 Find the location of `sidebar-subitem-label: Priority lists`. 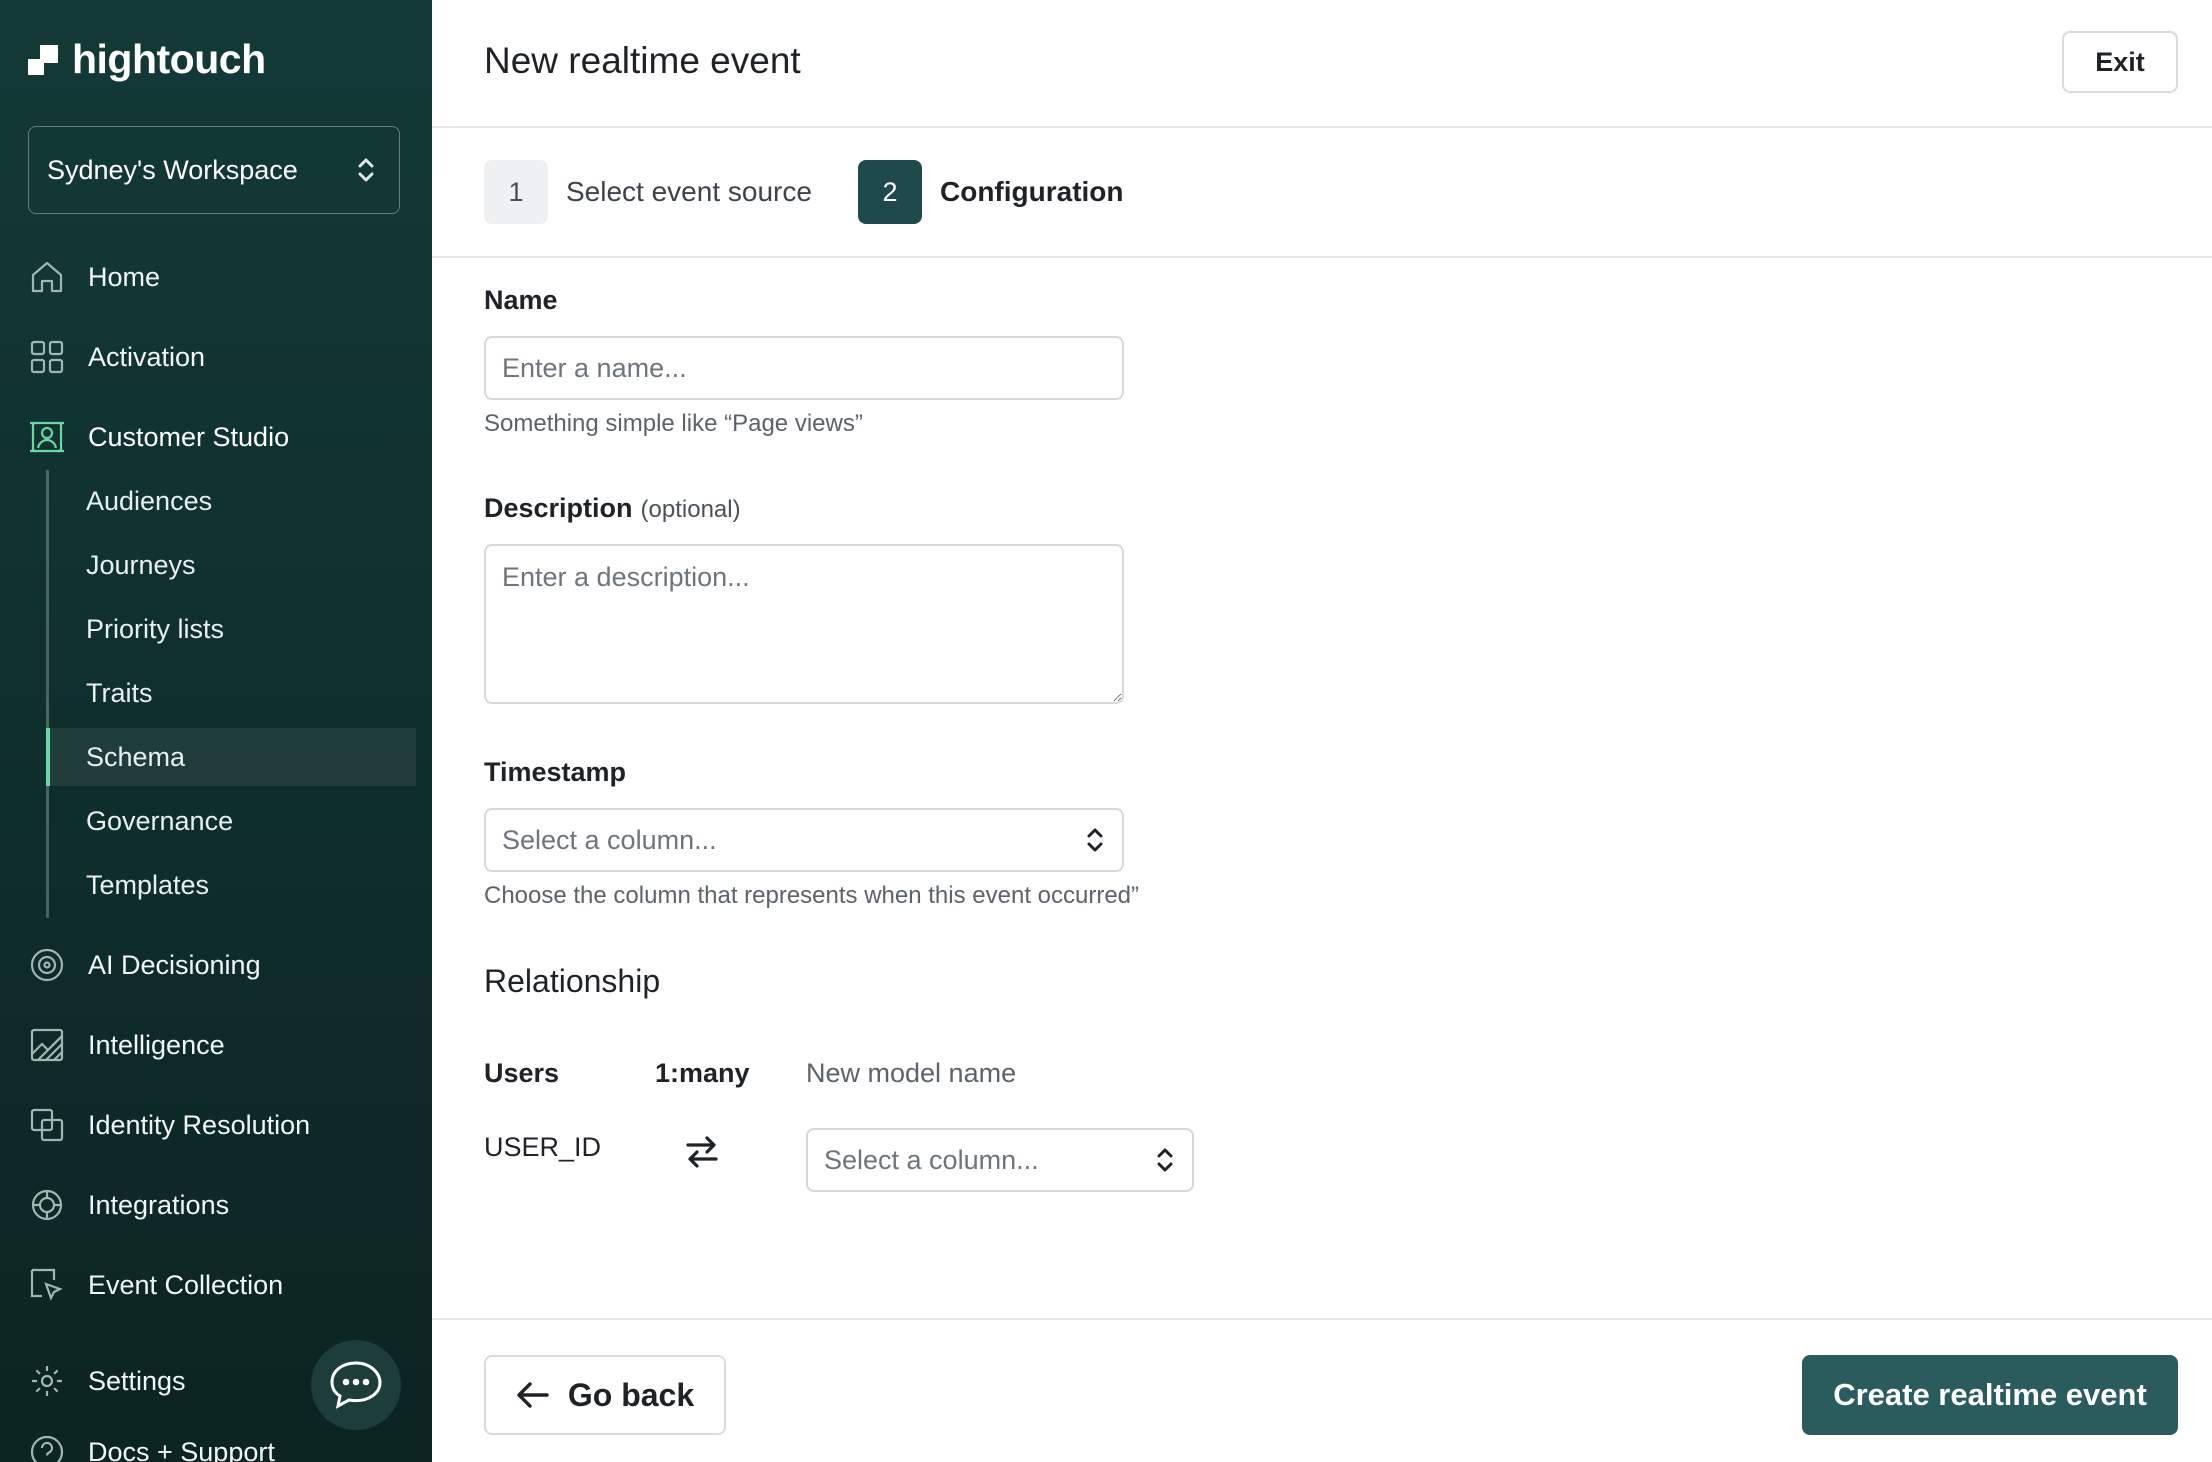

sidebar-subitem-label: Priority lists is located at coordinates (155, 628).